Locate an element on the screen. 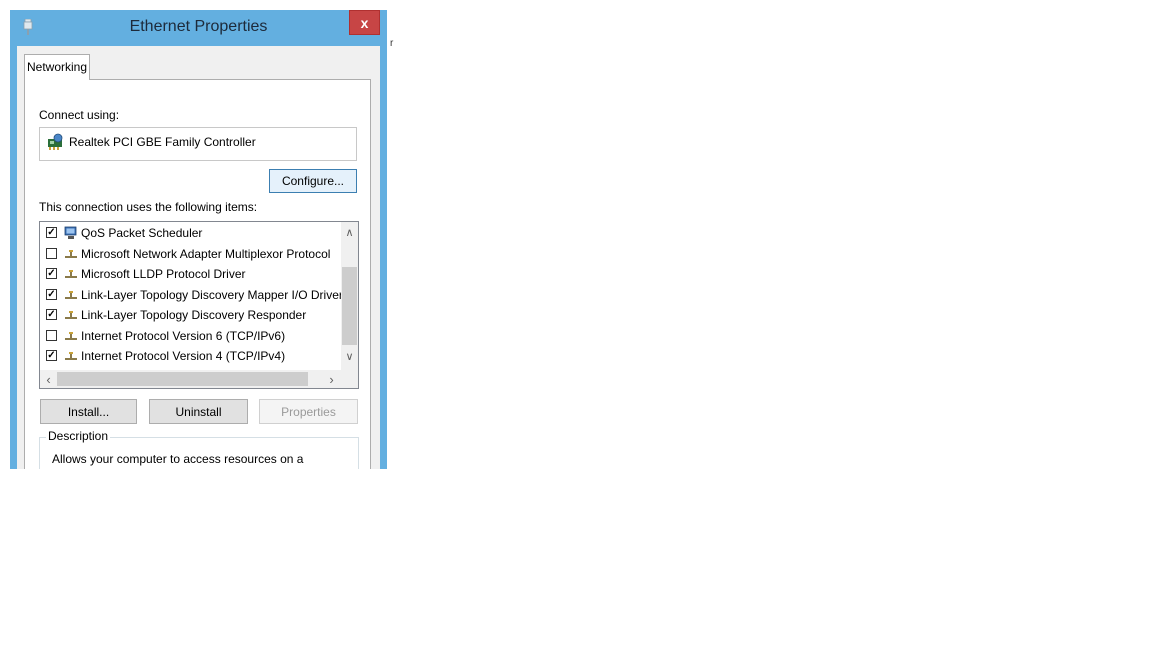 Image resolution: width=1152 pixels, height=648 pixels. adapter-name: Realtek PCI GBE Family Controller is located at coordinates (162, 142).